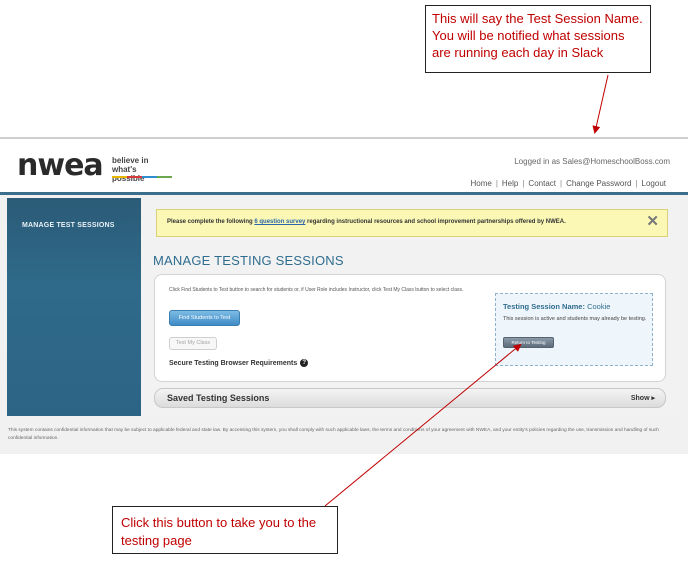 This screenshot has height=562, width=688. I want to click on logo-wordmark: nwea, so click(60, 165).